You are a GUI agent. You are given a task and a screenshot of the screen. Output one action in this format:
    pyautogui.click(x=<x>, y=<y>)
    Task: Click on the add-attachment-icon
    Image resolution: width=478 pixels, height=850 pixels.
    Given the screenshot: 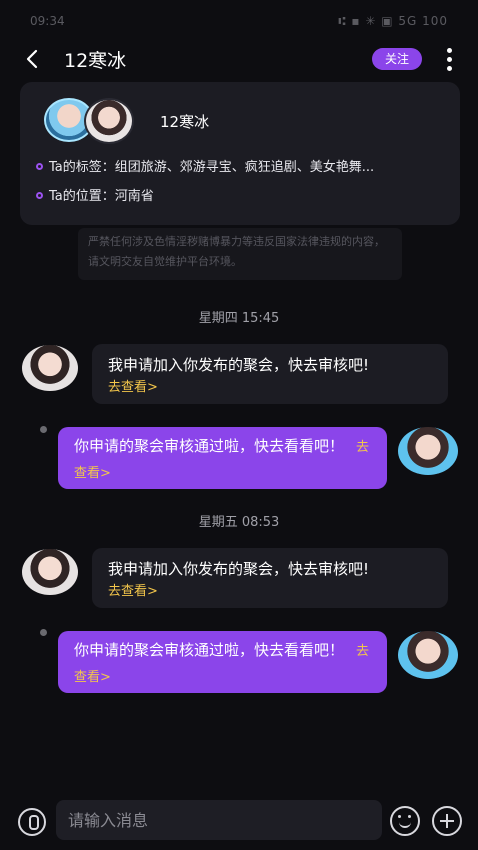 What is the action you would take?
    pyautogui.click(x=447, y=821)
    